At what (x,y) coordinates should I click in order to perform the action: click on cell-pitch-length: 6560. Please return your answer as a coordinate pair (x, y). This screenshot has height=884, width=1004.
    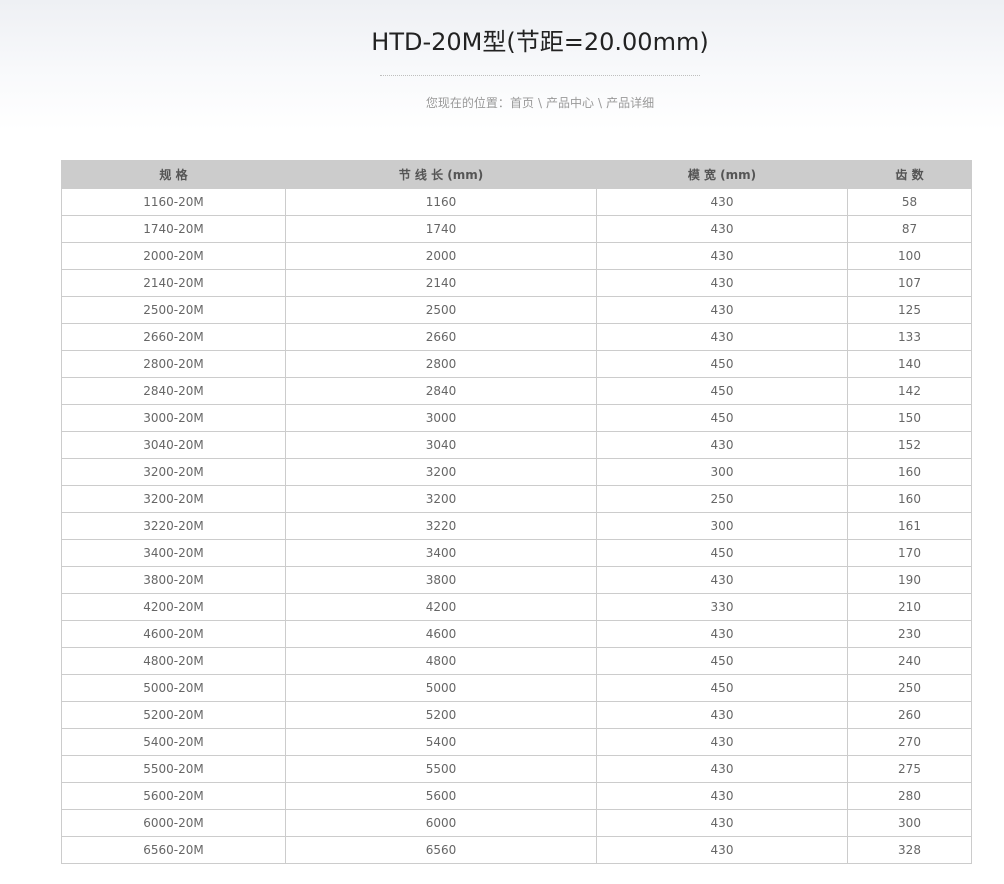
    Looking at the image, I should click on (441, 850).